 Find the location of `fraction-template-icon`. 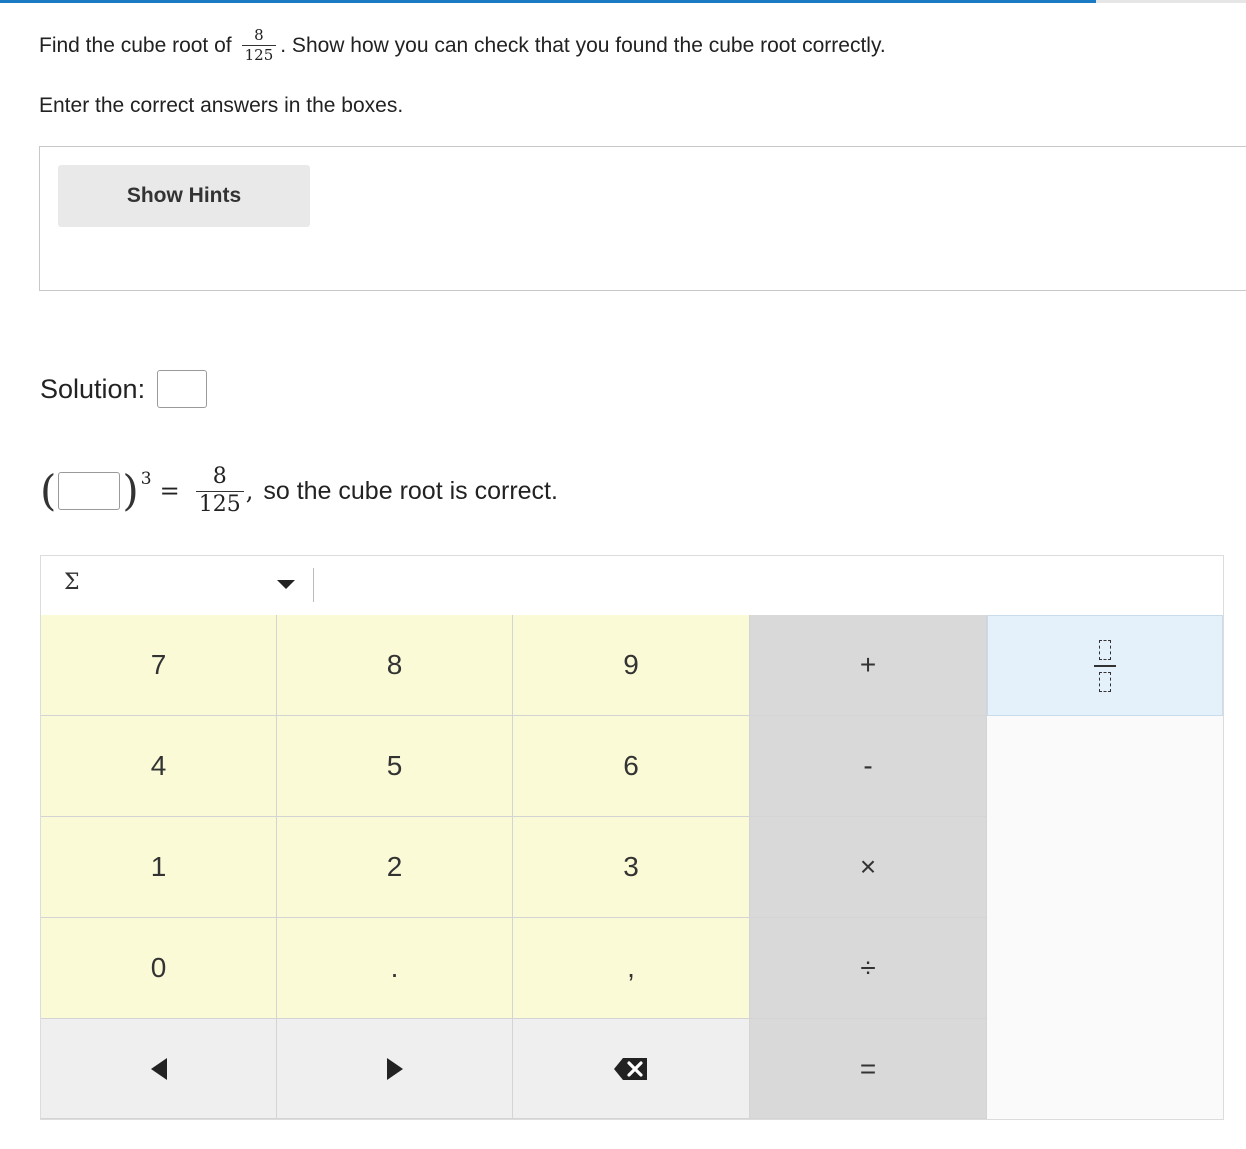

fraction-template-icon is located at coordinates (1105, 665).